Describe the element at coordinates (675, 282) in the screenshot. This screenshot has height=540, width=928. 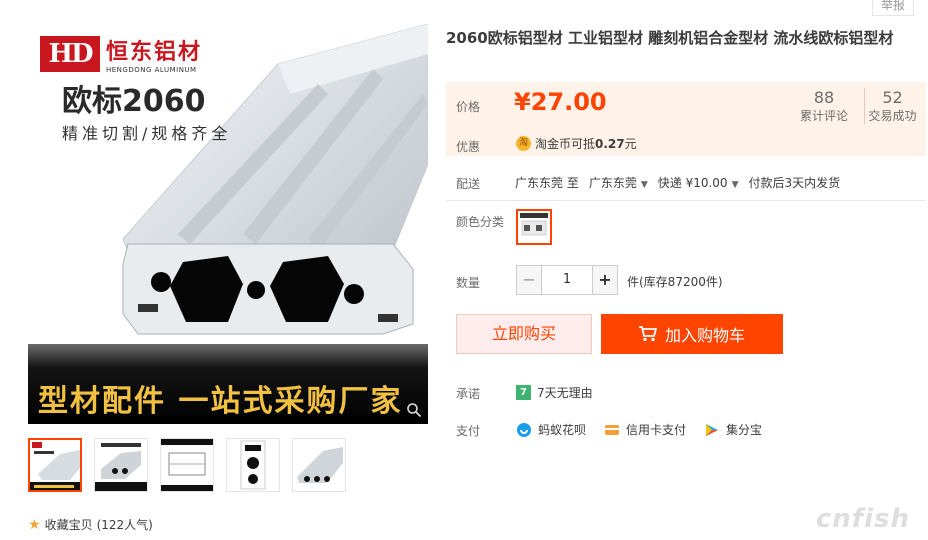
I see `stock-text: 件(库存87200件)` at that location.